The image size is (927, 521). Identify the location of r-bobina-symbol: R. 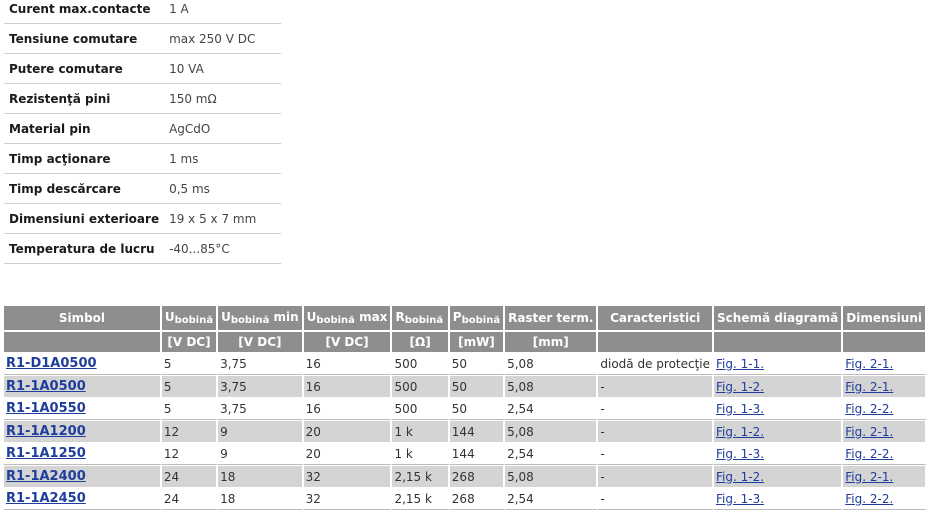
(400, 317).